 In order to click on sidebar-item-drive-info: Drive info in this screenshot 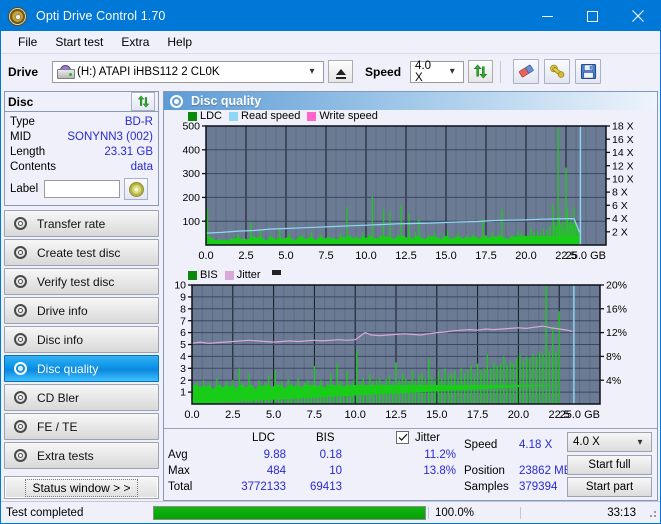, I will do `click(81, 310)`.